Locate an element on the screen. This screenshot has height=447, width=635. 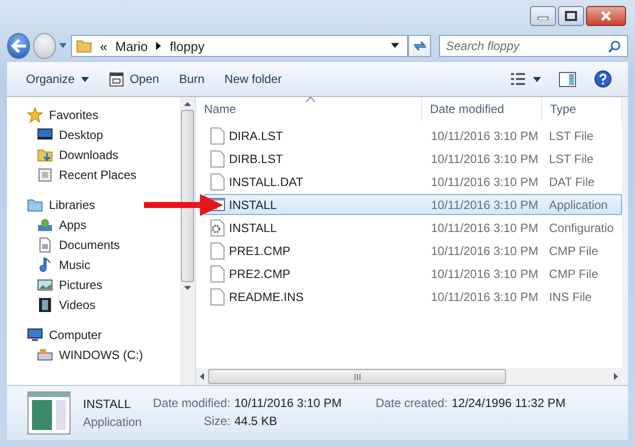
detail-label: Date created: is located at coordinates (412, 403).